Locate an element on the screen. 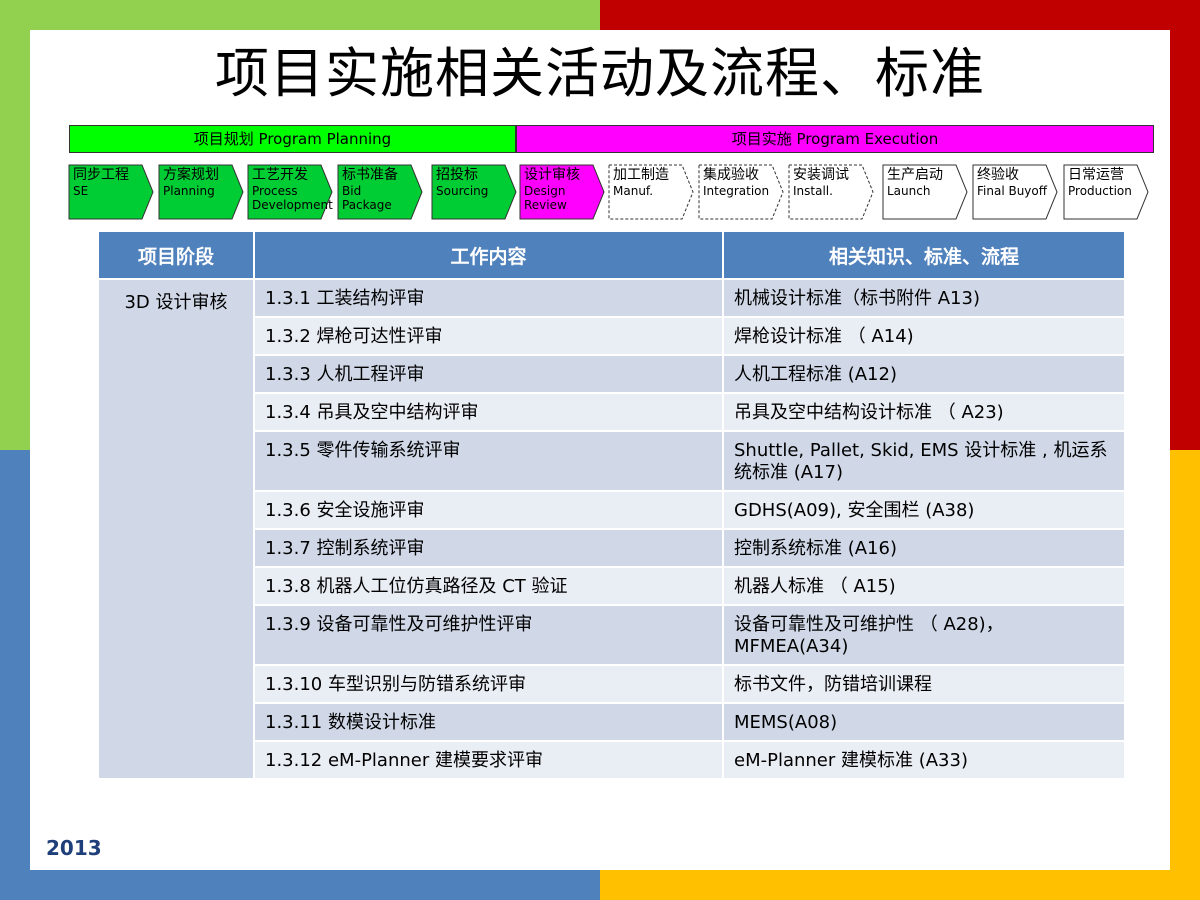 Image resolution: width=1200 pixels, height=900 pixels. work-cell: 1.3.5 零件传输系统评审 is located at coordinates (488, 461).